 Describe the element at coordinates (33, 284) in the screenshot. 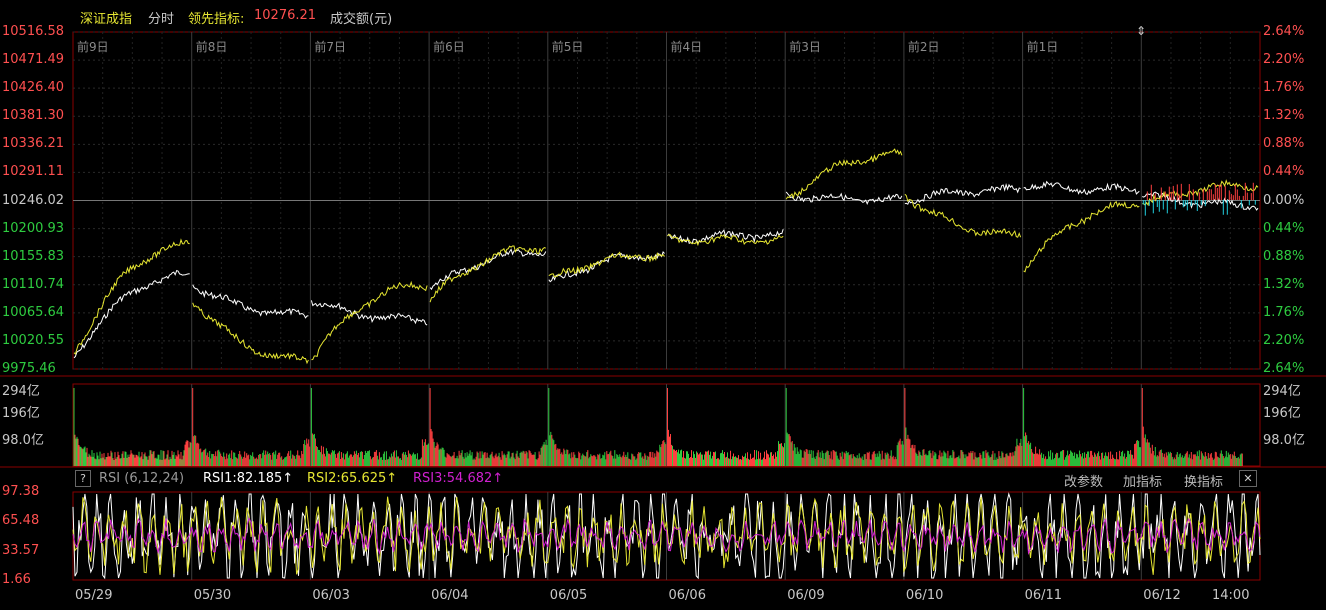

I see `price-label: 10110.74` at that location.